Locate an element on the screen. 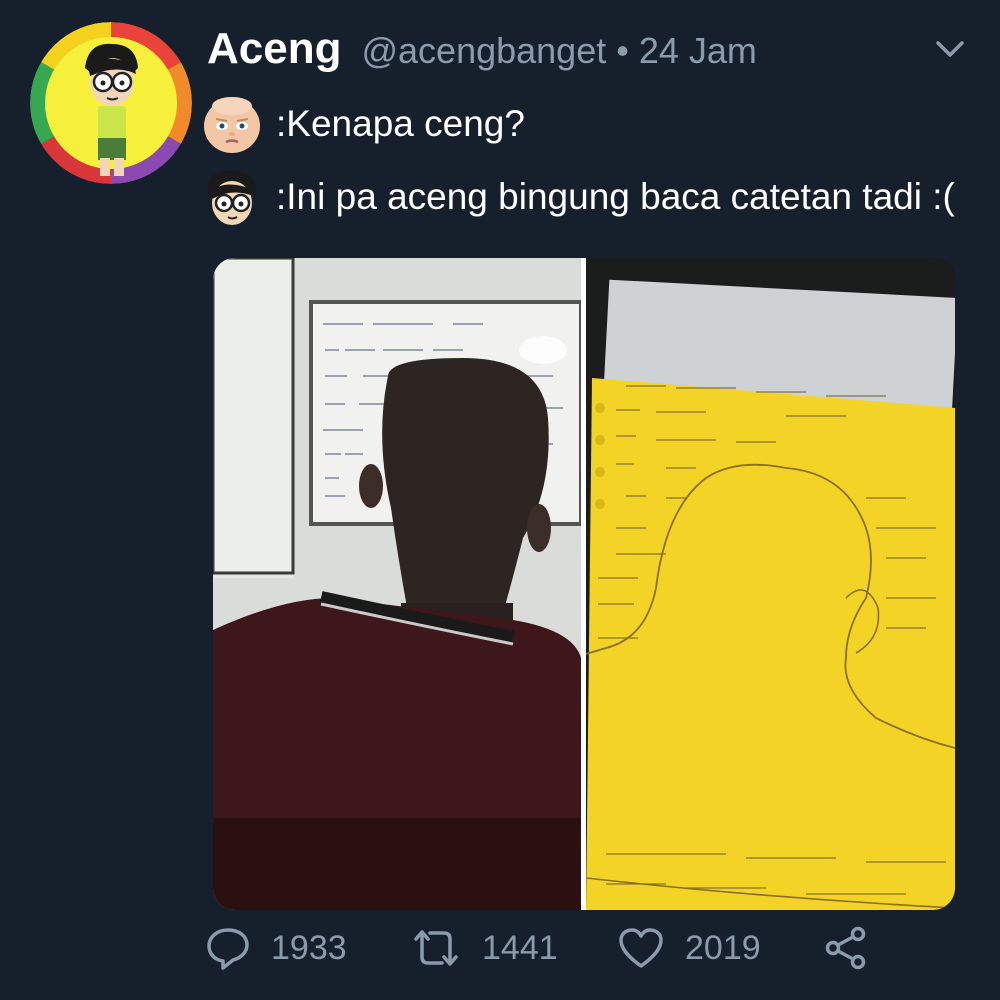  like-count: 2019 is located at coordinates (723, 947).